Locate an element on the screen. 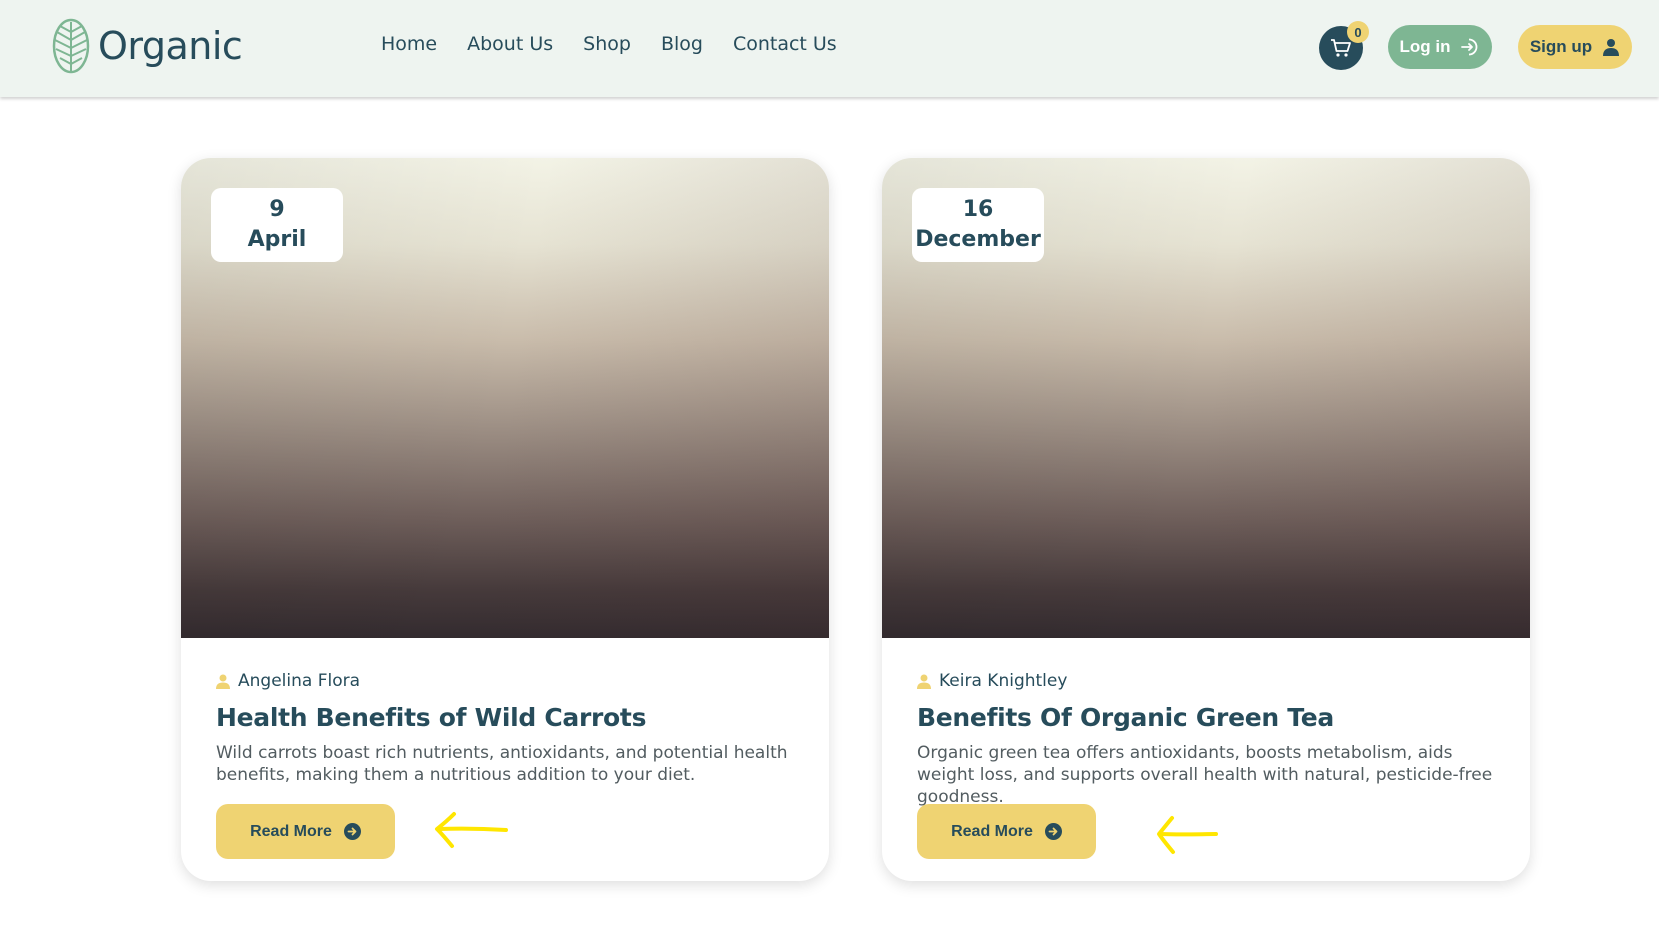 This screenshot has width=1659, height=951. author-name: Keira Knightley is located at coordinates (1003, 681).